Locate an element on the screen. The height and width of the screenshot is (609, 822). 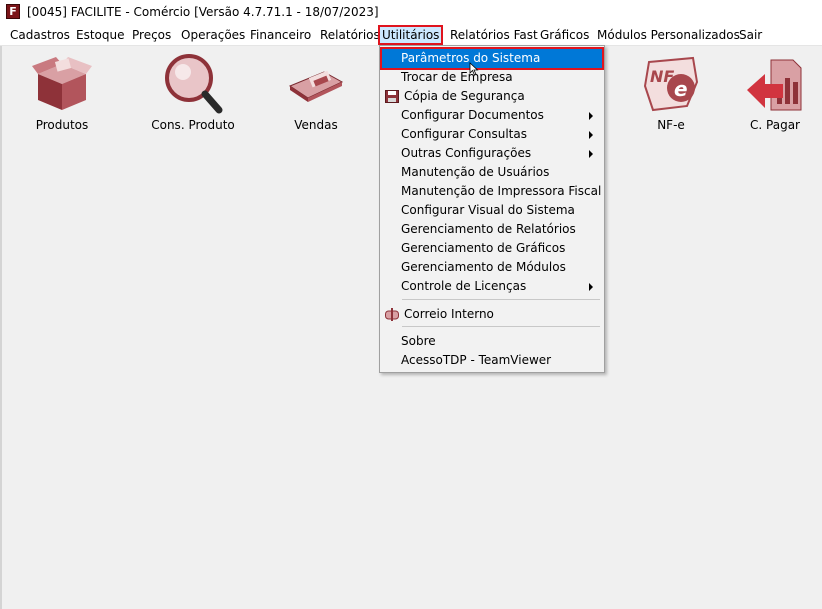
menu-relatorios: Relatórios is located at coordinates (350, 35).